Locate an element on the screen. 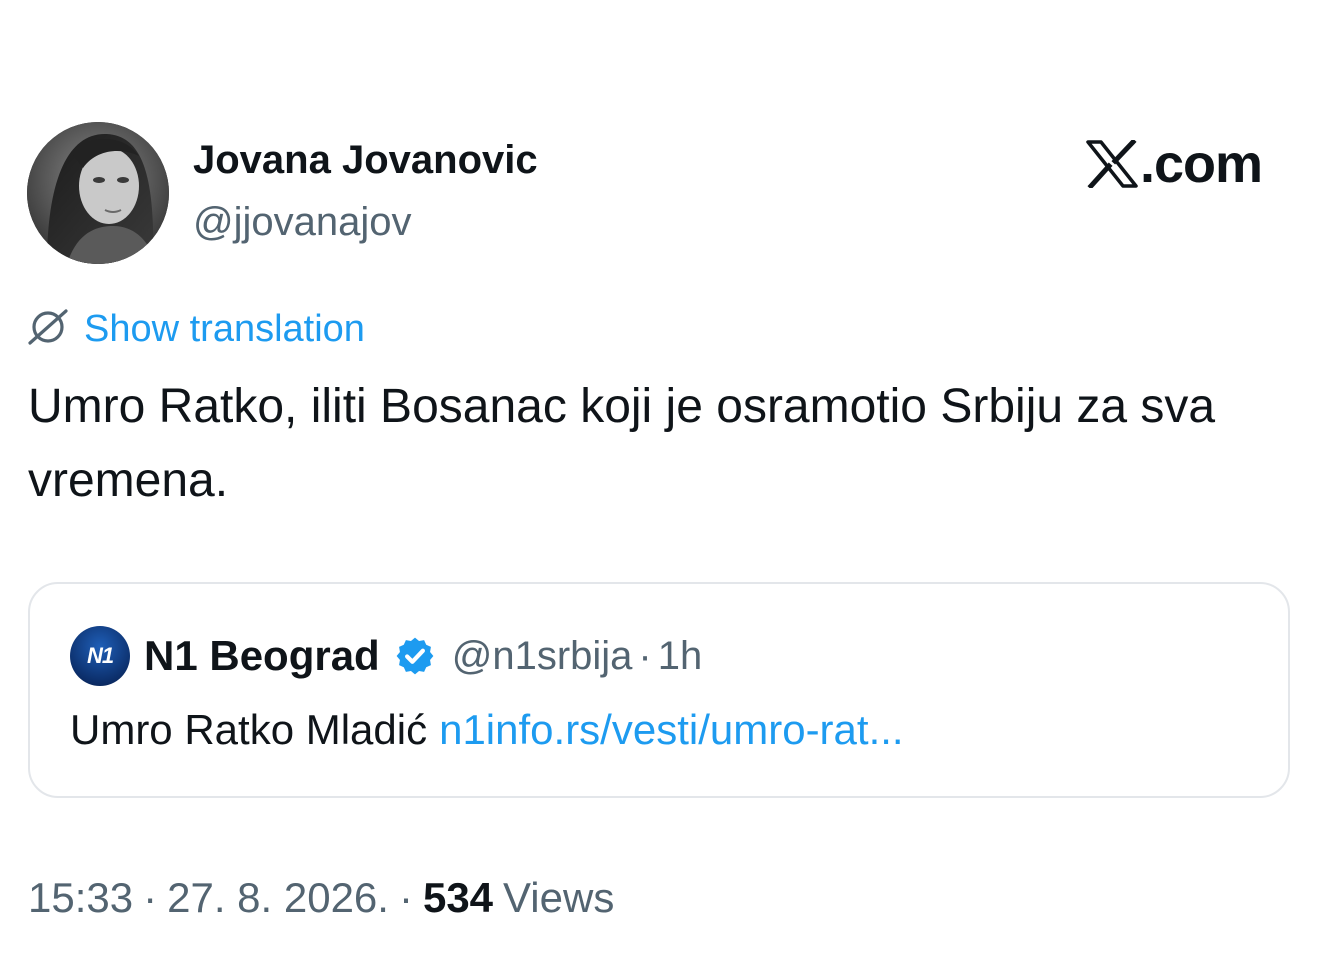 The width and height of the screenshot is (1320, 957). translate-icon is located at coordinates (48, 329).